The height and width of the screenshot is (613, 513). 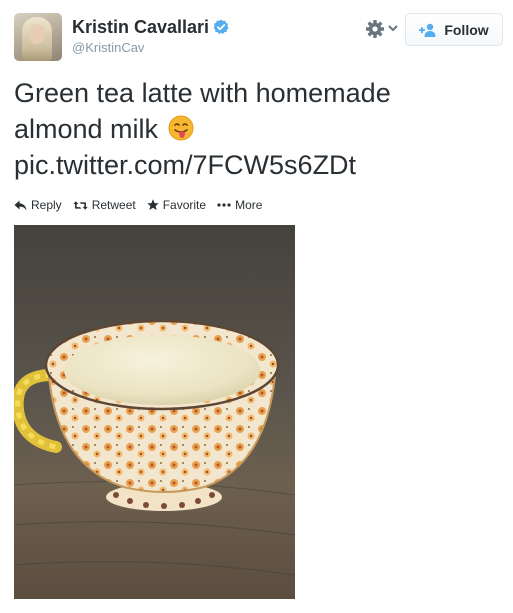 I want to click on author-handle: @KristinCav, so click(x=108, y=47).